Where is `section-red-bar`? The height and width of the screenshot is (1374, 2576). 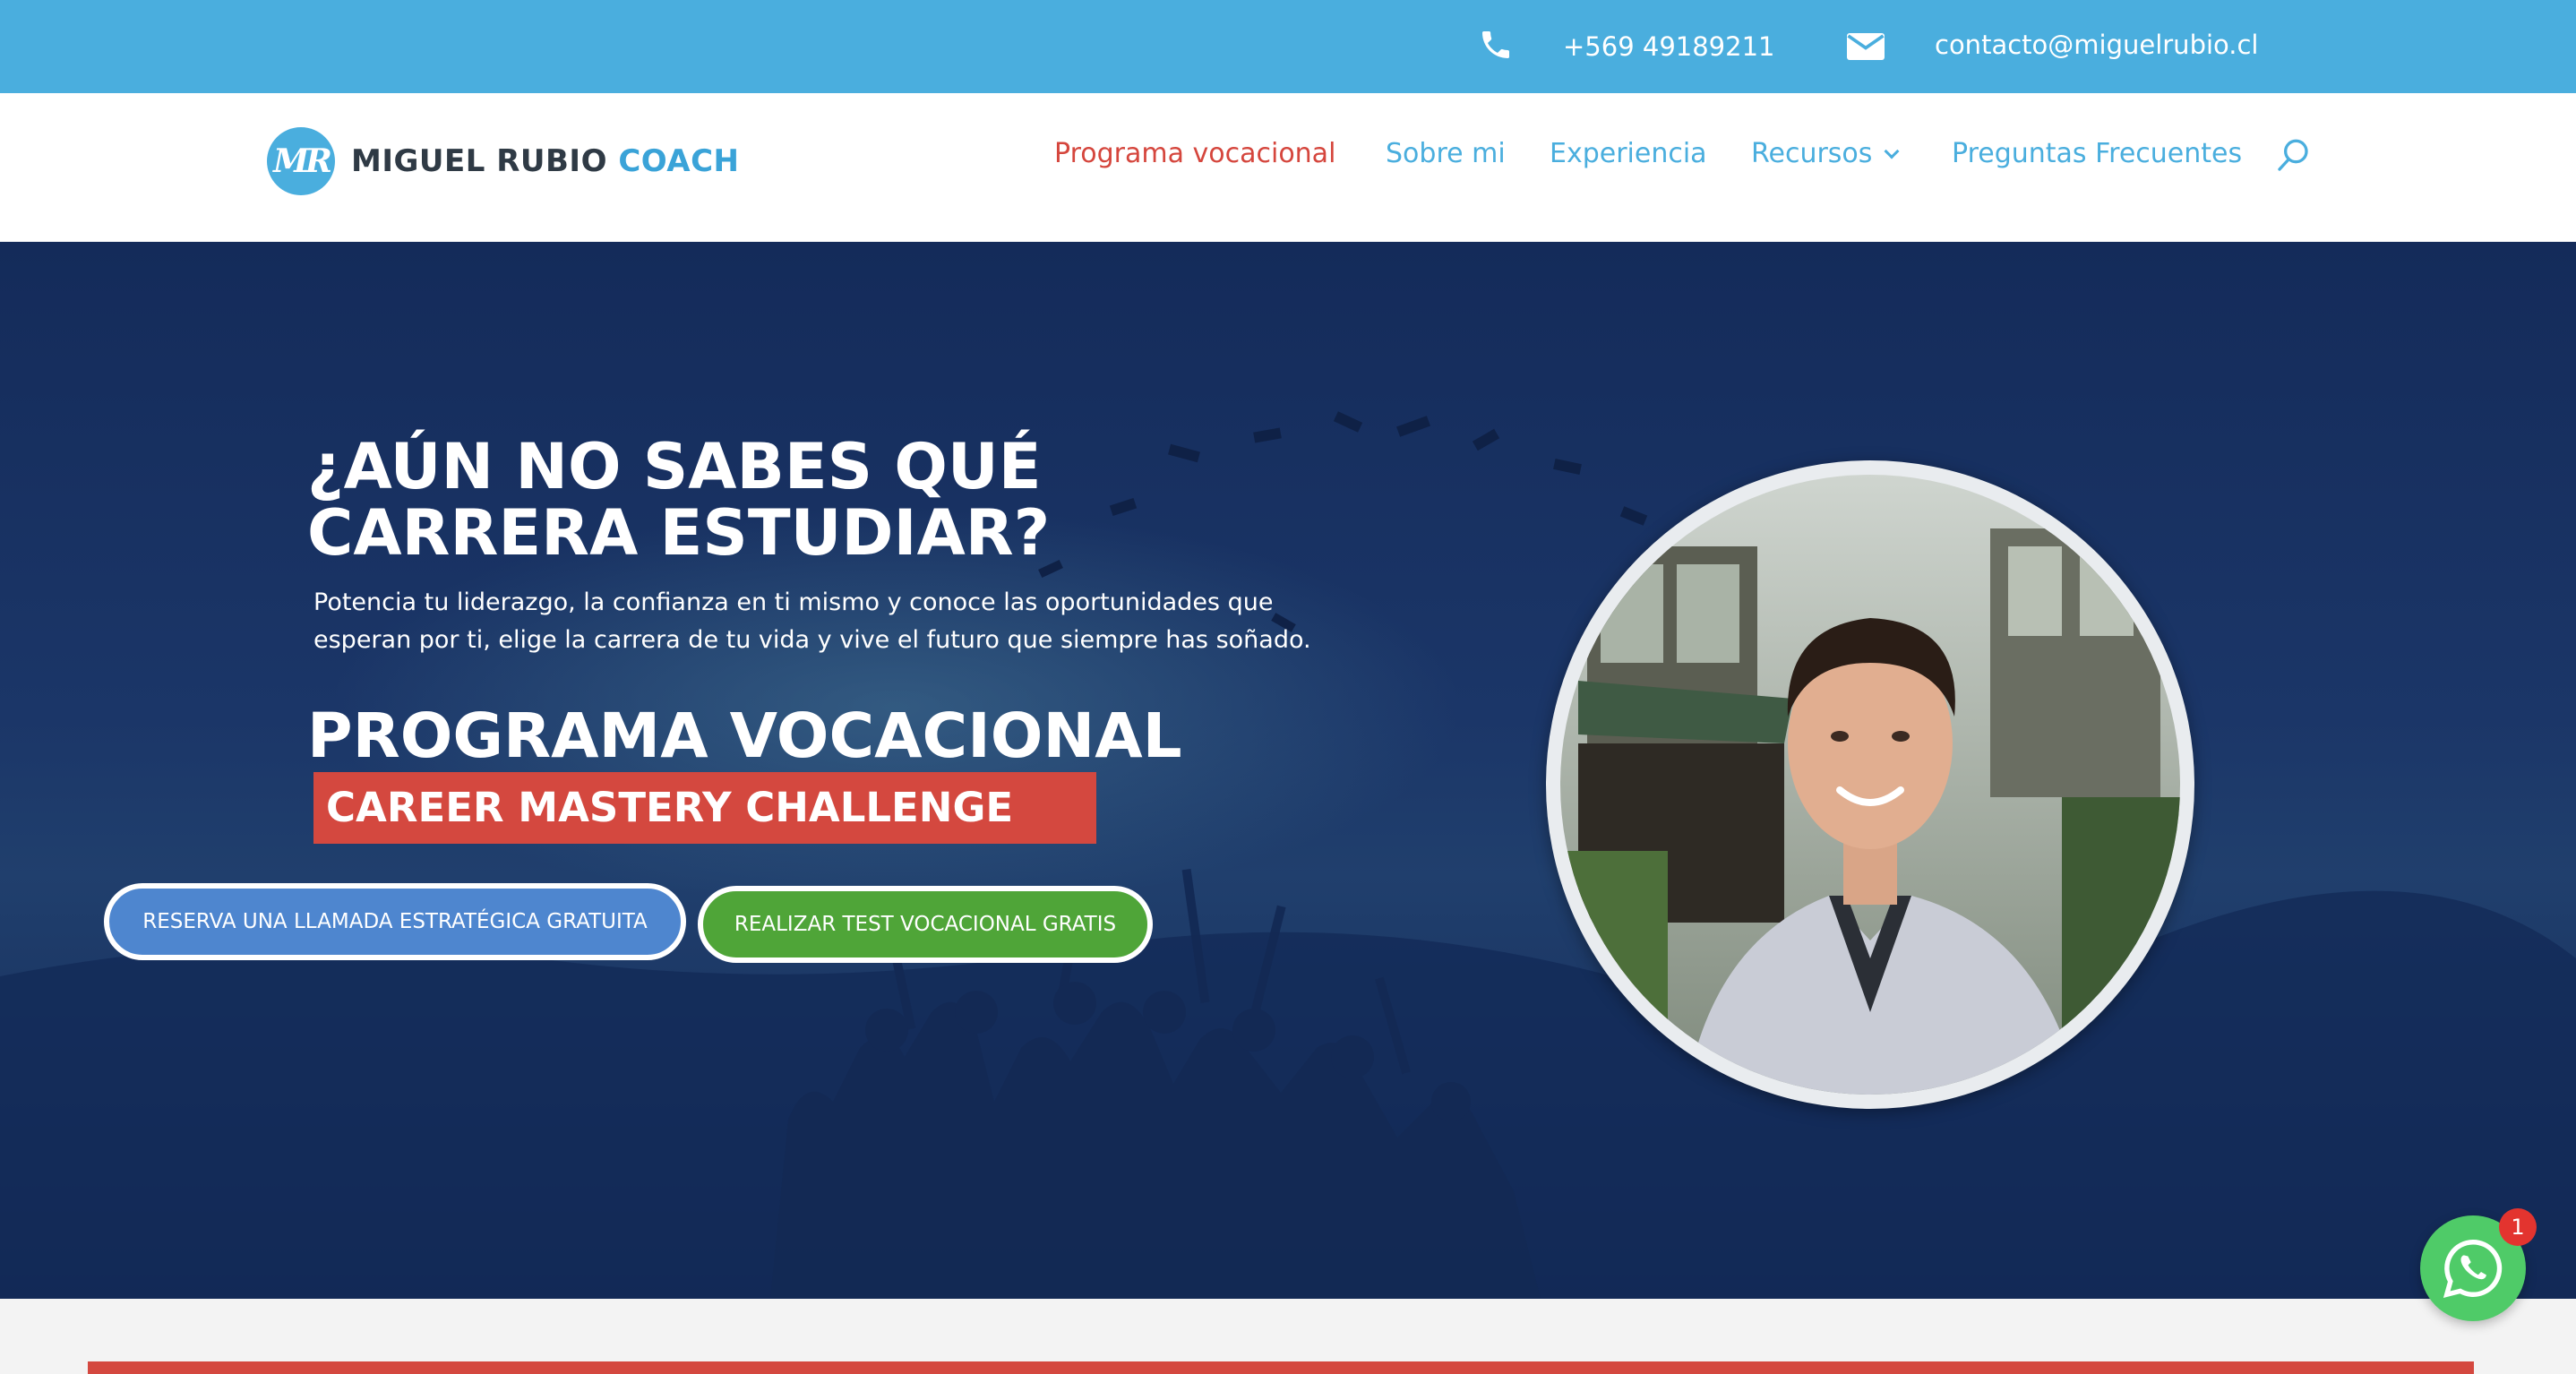 section-red-bar is located at coordinates (1281, 1367).